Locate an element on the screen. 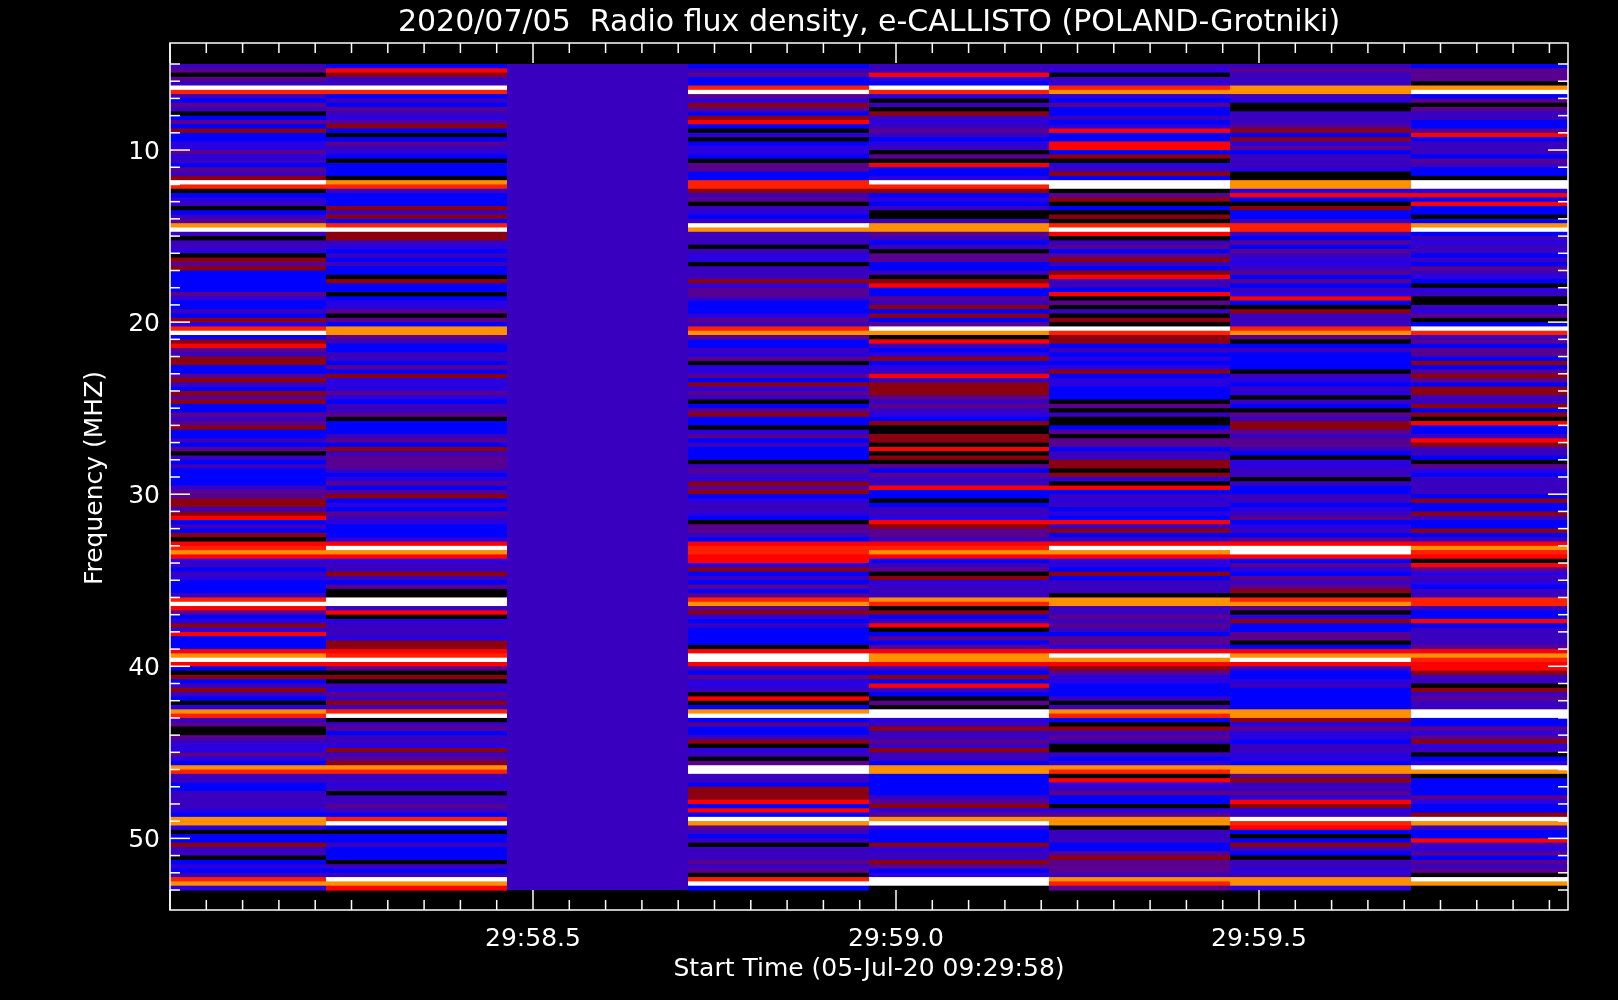 The width and height of the screenshot is (1618, 1000). y-tick-label: 30 is located at coordinates (144, 495).